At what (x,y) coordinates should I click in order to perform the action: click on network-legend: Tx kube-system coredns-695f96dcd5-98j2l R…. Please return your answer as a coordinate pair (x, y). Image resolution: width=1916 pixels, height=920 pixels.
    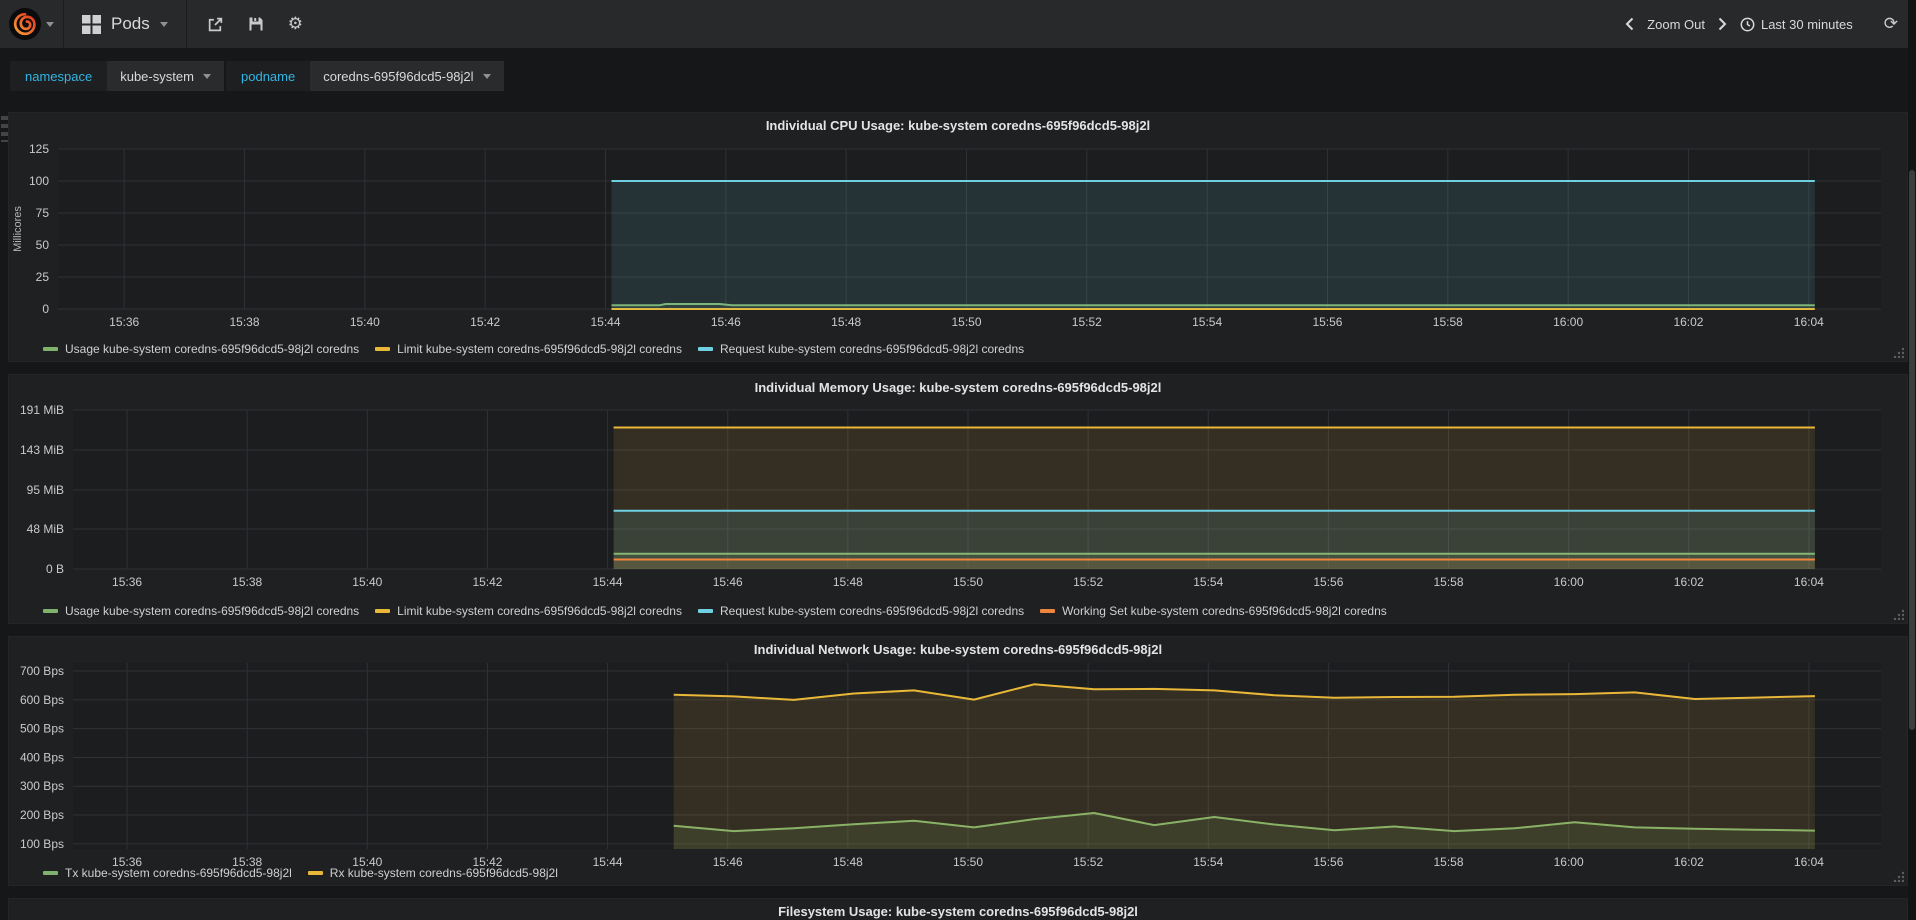
    Looking at the image, I should click on (308, 873).